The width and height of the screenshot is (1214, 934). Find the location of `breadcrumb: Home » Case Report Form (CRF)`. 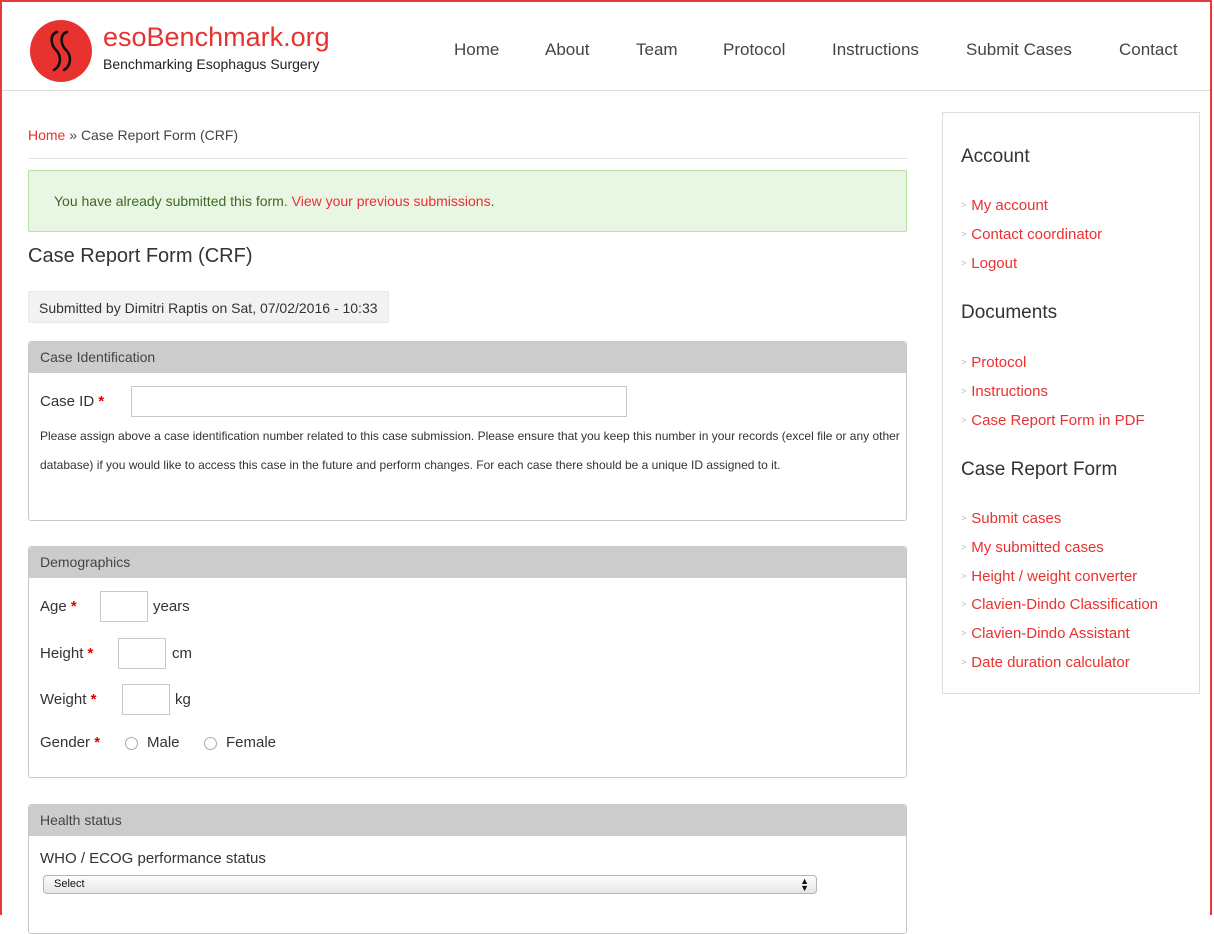

breadcrumb: Home » Case Report Form (CRF) is located at coordinates (133, 135).